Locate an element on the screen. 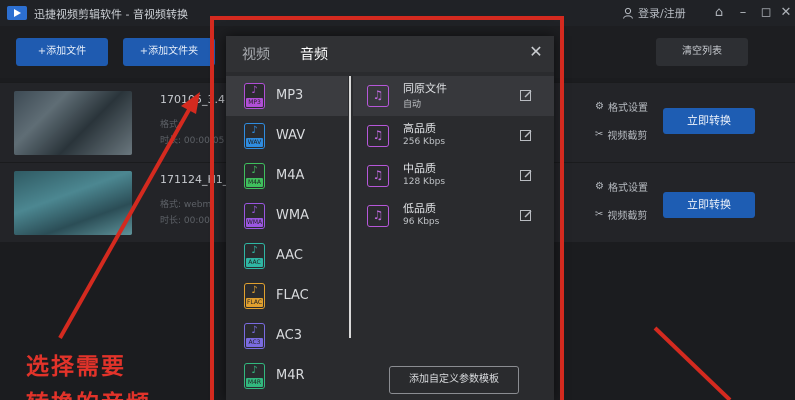 The image size is (795, 400). close-window-button: ✕ is located at coordinates (786, 13).